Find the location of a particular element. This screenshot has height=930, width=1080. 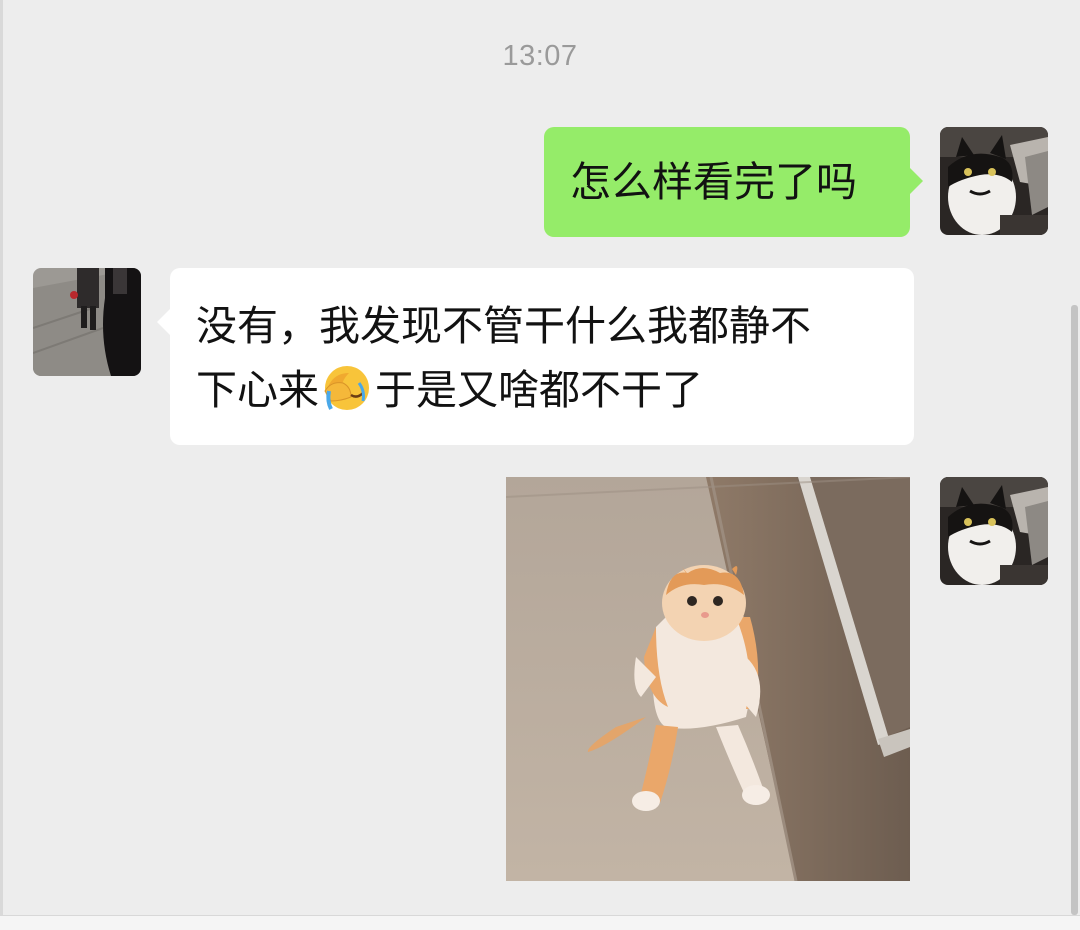

scrollbar is located at coordinates (1074, 610).